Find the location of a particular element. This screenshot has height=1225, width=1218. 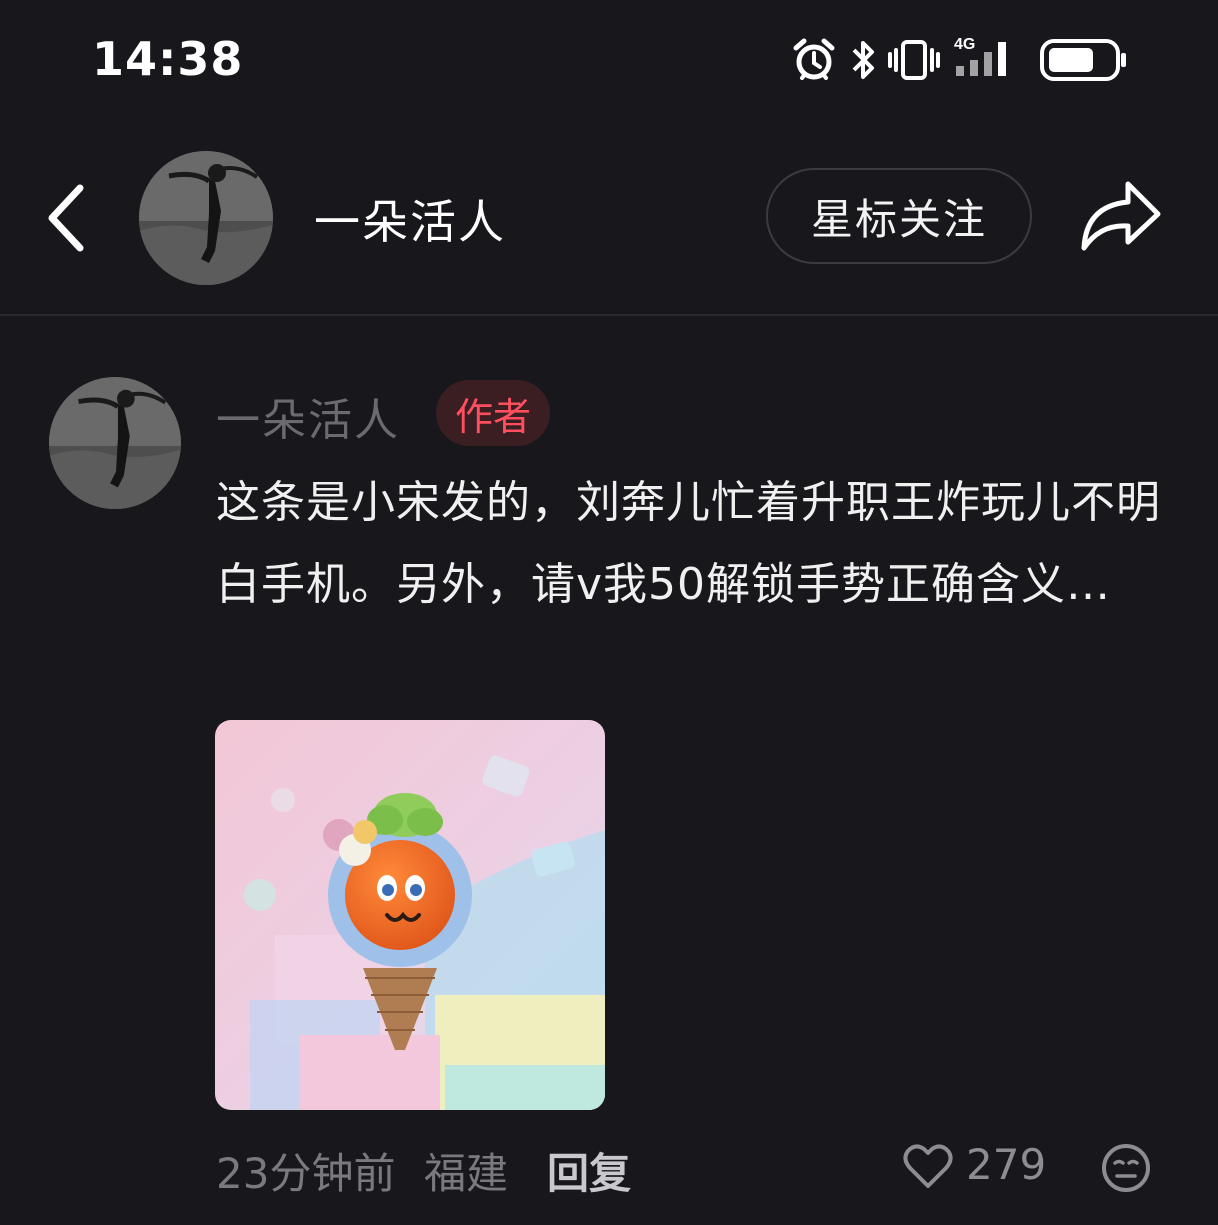

back-icon is located at coordinates (68, 218).